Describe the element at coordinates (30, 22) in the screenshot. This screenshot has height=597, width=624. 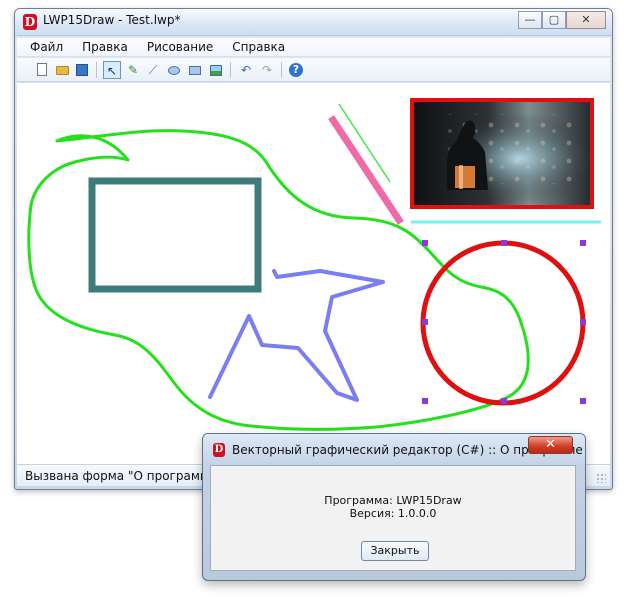
I see `app-icon: D` at that location.